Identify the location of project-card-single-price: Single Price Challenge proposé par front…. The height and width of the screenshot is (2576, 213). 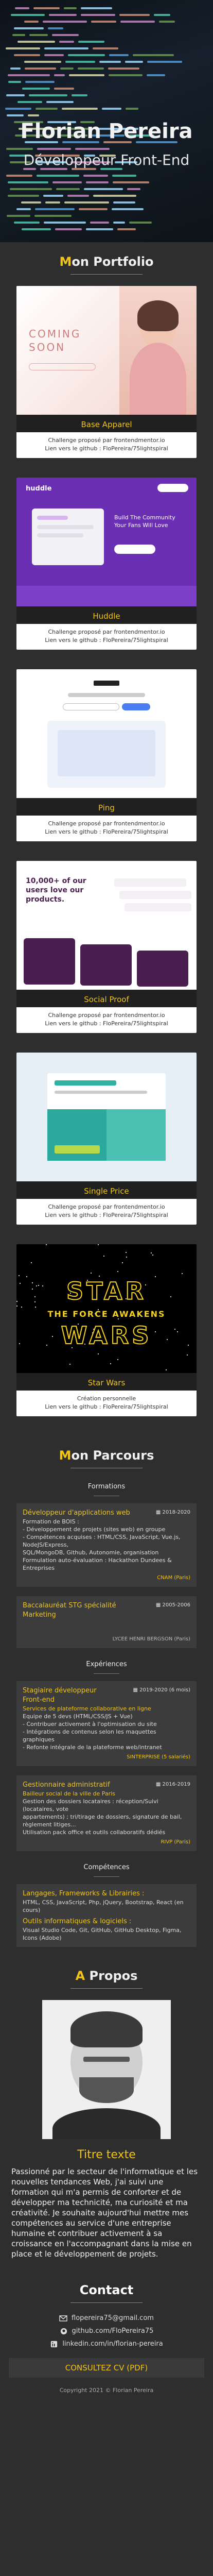
(106, 1139).